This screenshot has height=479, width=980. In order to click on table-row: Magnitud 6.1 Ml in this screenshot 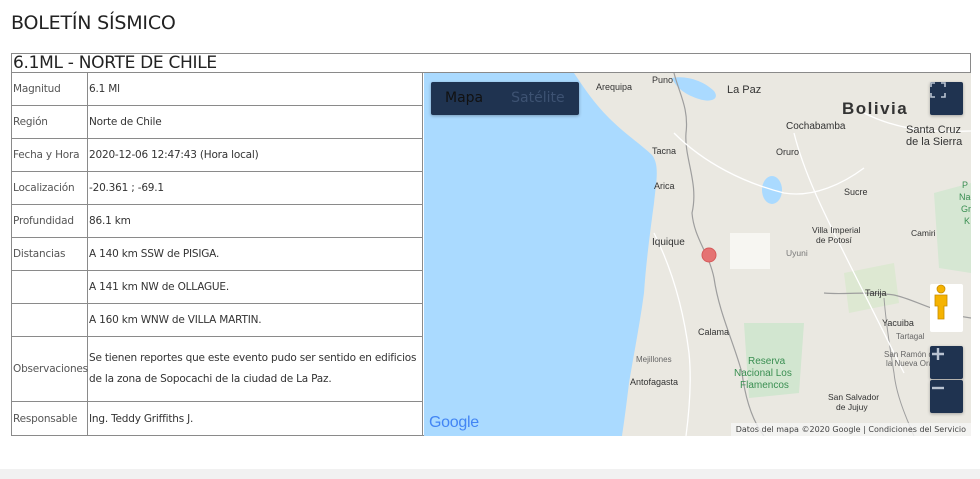, I will do `click(217, 89)`.